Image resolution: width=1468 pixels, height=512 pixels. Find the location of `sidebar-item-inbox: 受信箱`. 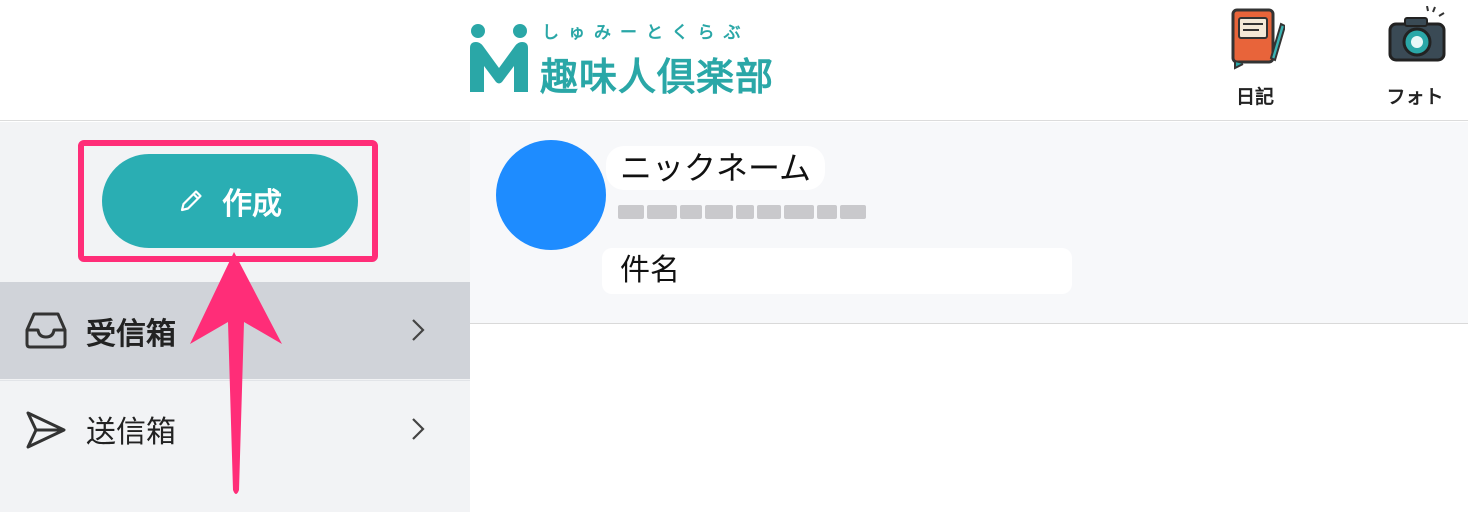

sidebar-item-inbox: 受信箱 is located at coordinates (235, 330).